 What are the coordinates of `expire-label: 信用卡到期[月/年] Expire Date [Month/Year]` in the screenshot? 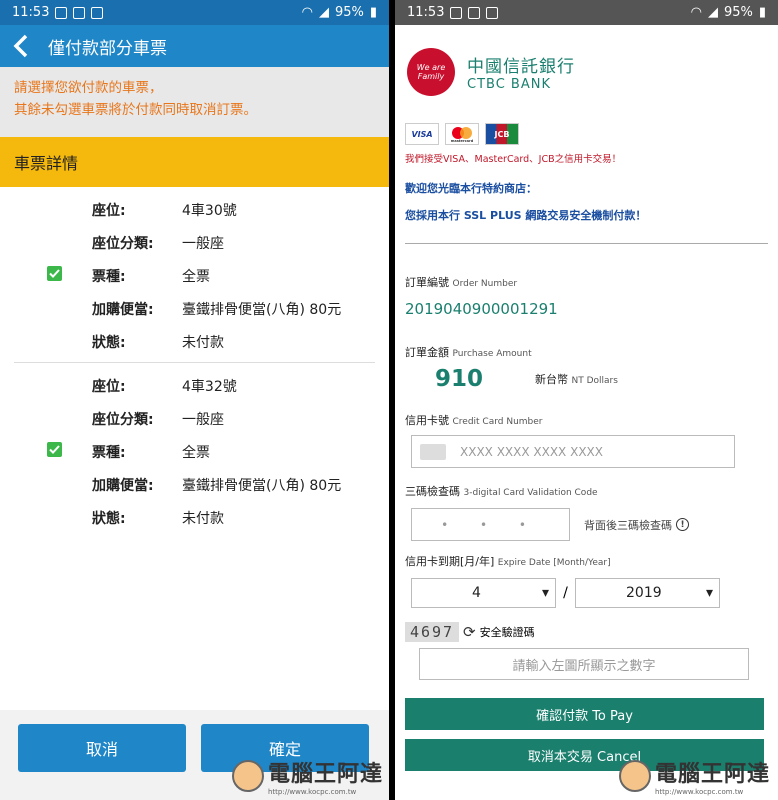 It's located at (586, 561).